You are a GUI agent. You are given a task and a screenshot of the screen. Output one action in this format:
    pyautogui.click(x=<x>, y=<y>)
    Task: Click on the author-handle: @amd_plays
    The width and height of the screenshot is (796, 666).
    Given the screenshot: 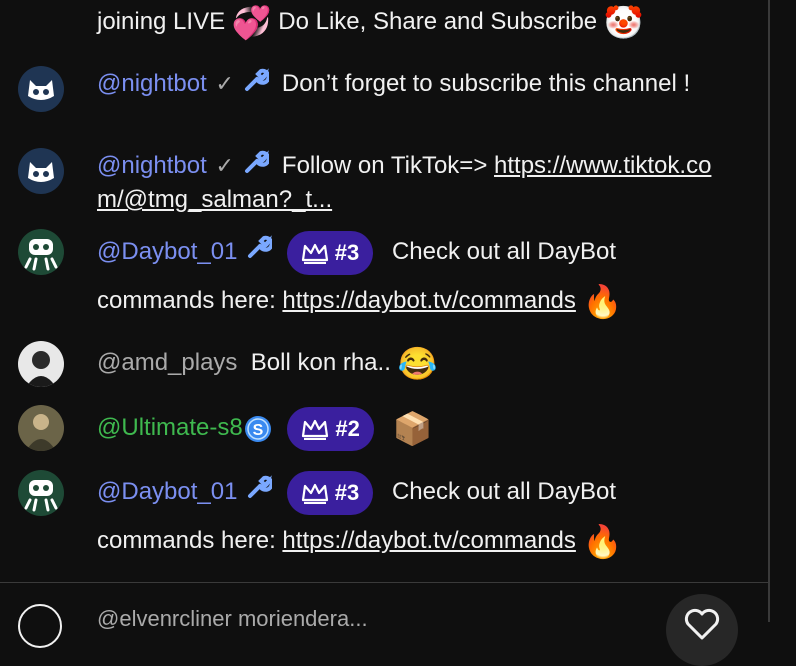 What is the action you would take?
    pyautogui.click(x=167, y=362)
    